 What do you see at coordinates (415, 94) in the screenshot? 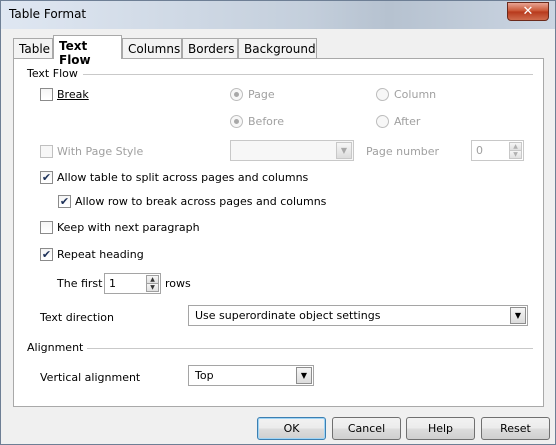
I see `break-type-column-label: Column` at bounding box center [415, 94].